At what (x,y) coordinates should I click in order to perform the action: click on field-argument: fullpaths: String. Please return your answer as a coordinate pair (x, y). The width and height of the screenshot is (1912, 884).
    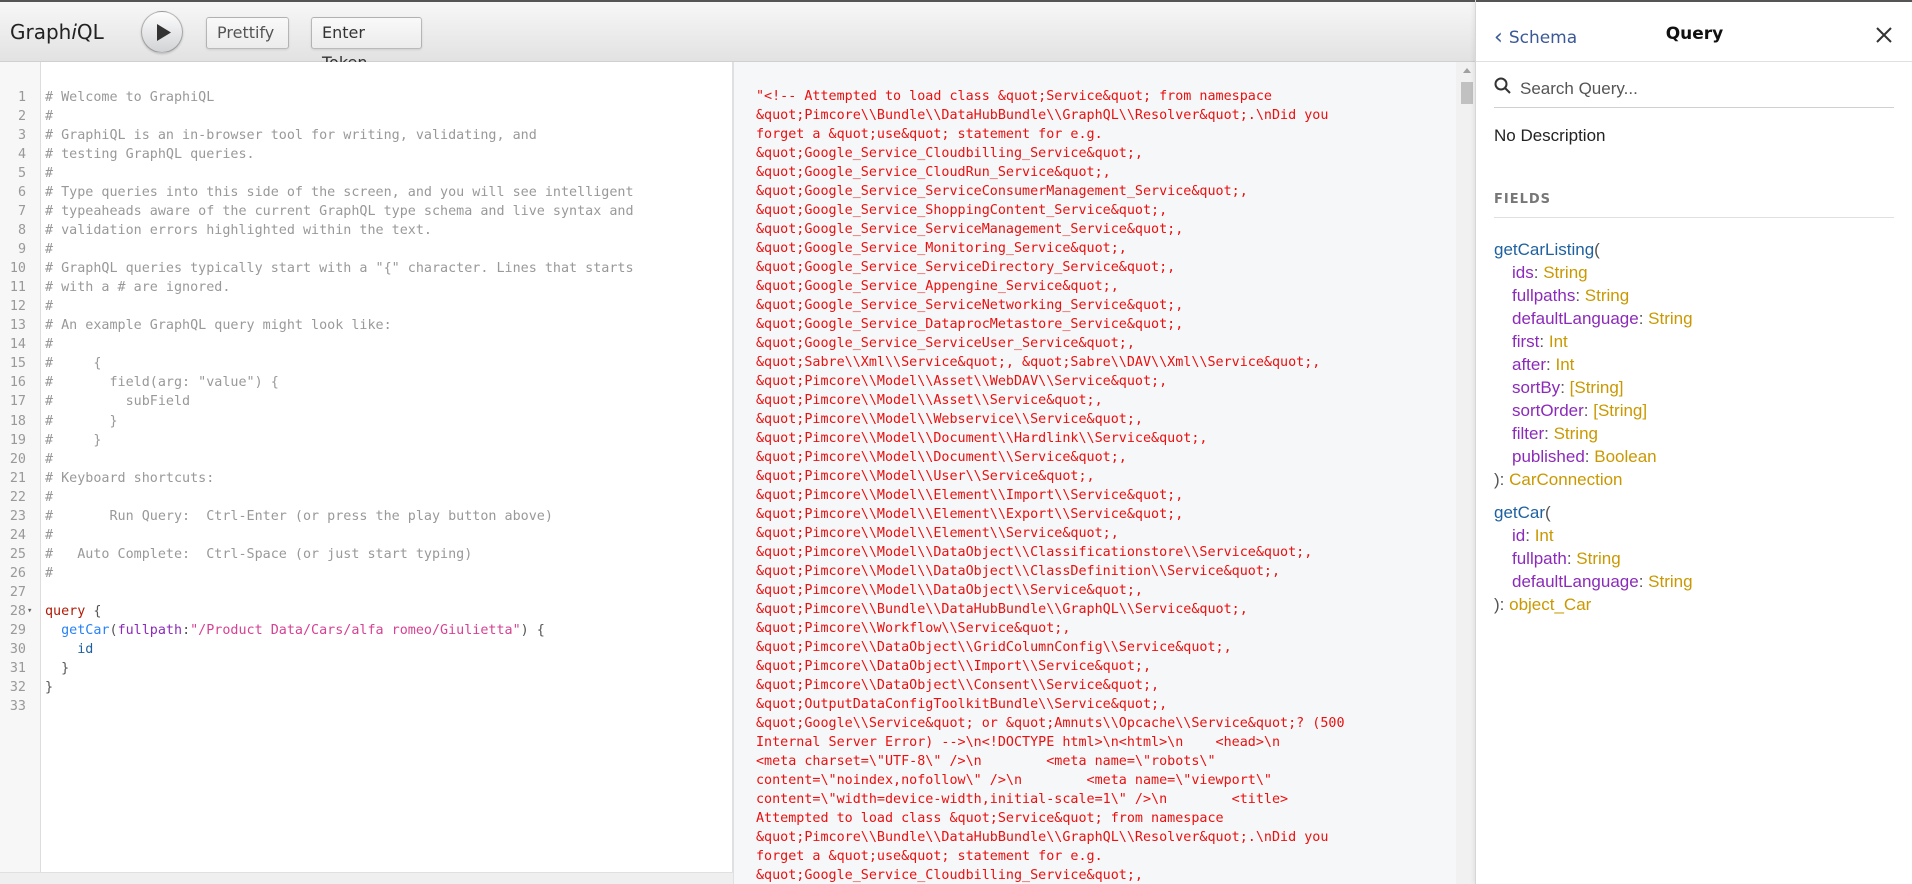
    Looking at the image, I should click on (1570, 295).